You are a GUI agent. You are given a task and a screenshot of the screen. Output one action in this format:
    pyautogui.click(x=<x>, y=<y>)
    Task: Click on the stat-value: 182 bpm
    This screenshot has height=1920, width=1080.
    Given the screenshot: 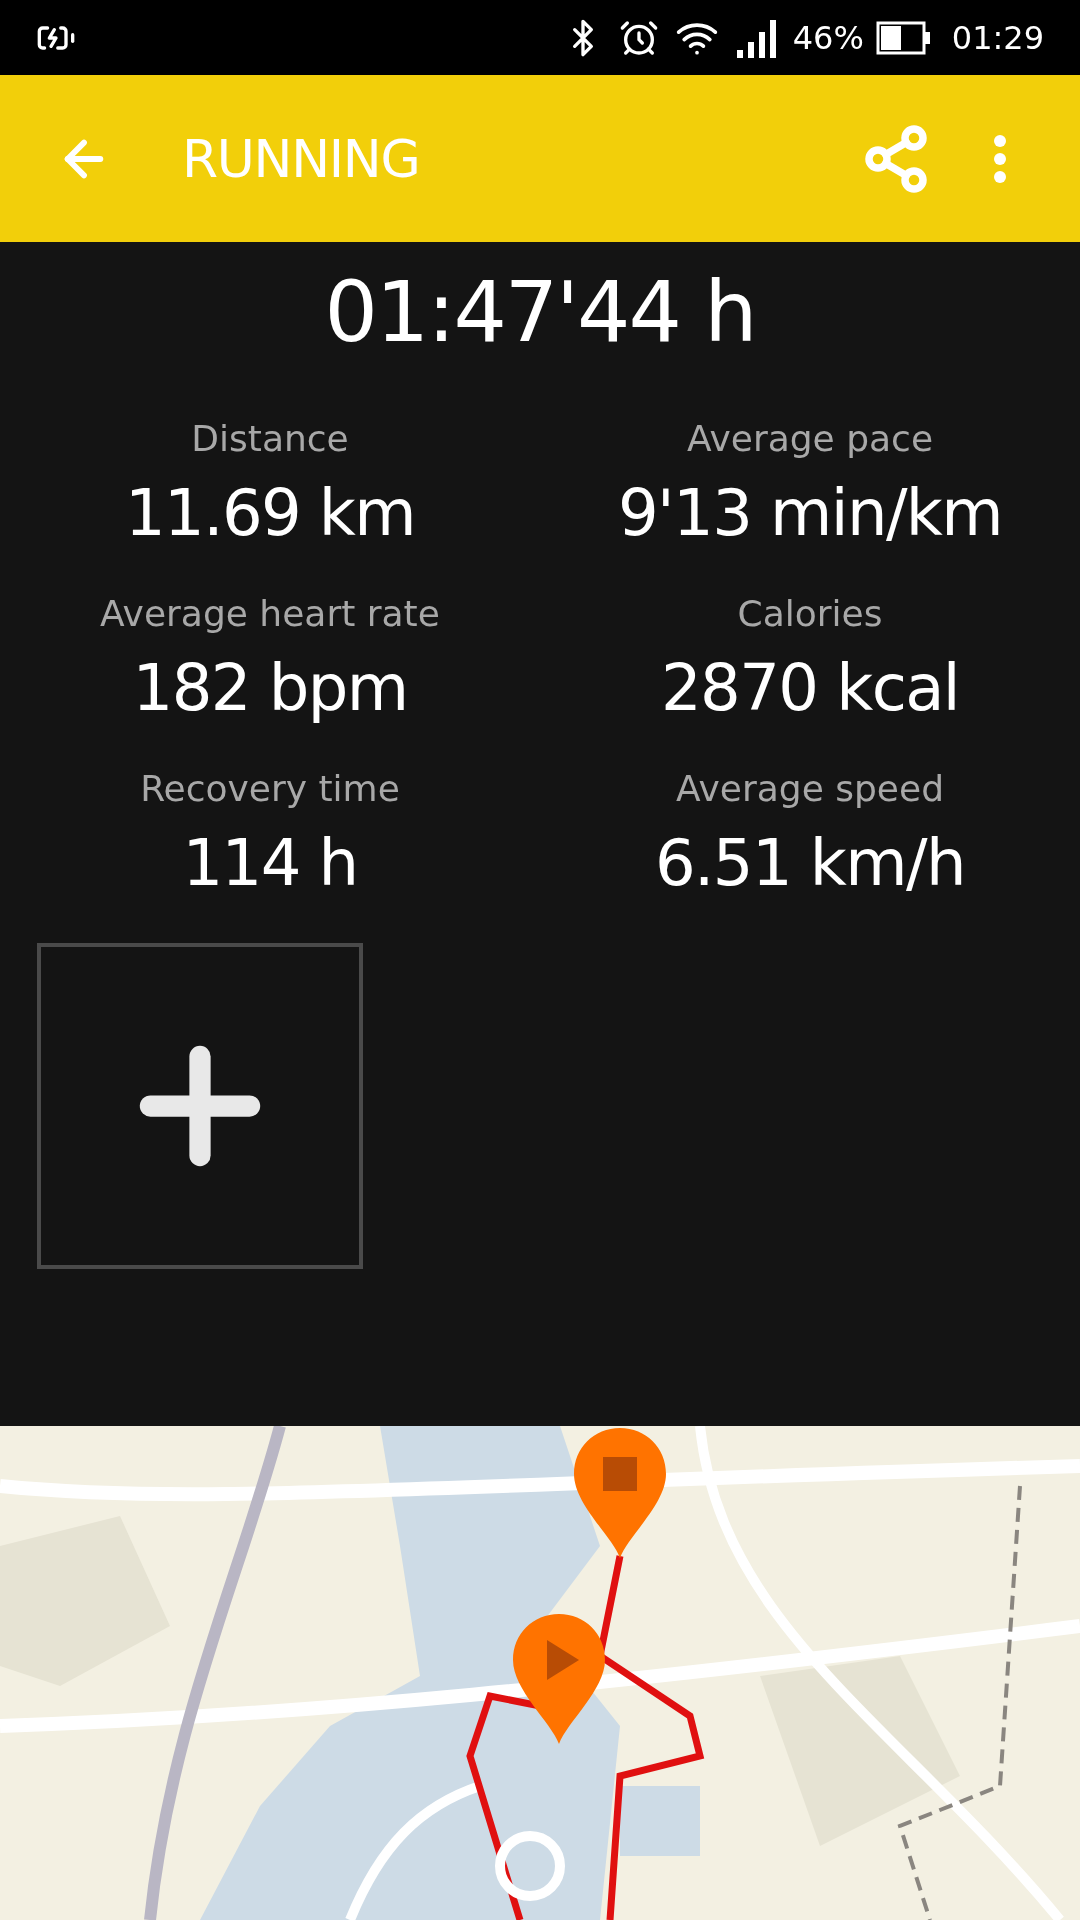 What is the action you would take?
    pyautogui.click(x=270, y=688)
    